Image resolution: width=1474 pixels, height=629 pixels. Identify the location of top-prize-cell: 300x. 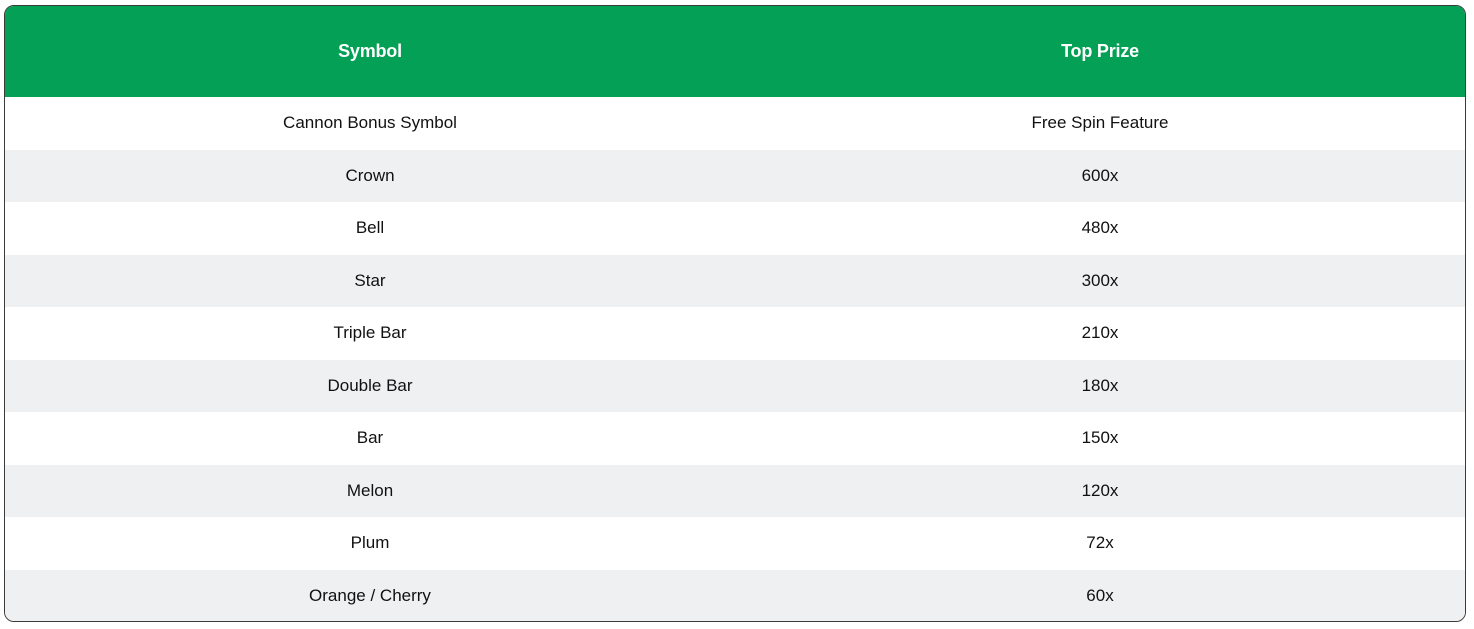
(1100, 280).